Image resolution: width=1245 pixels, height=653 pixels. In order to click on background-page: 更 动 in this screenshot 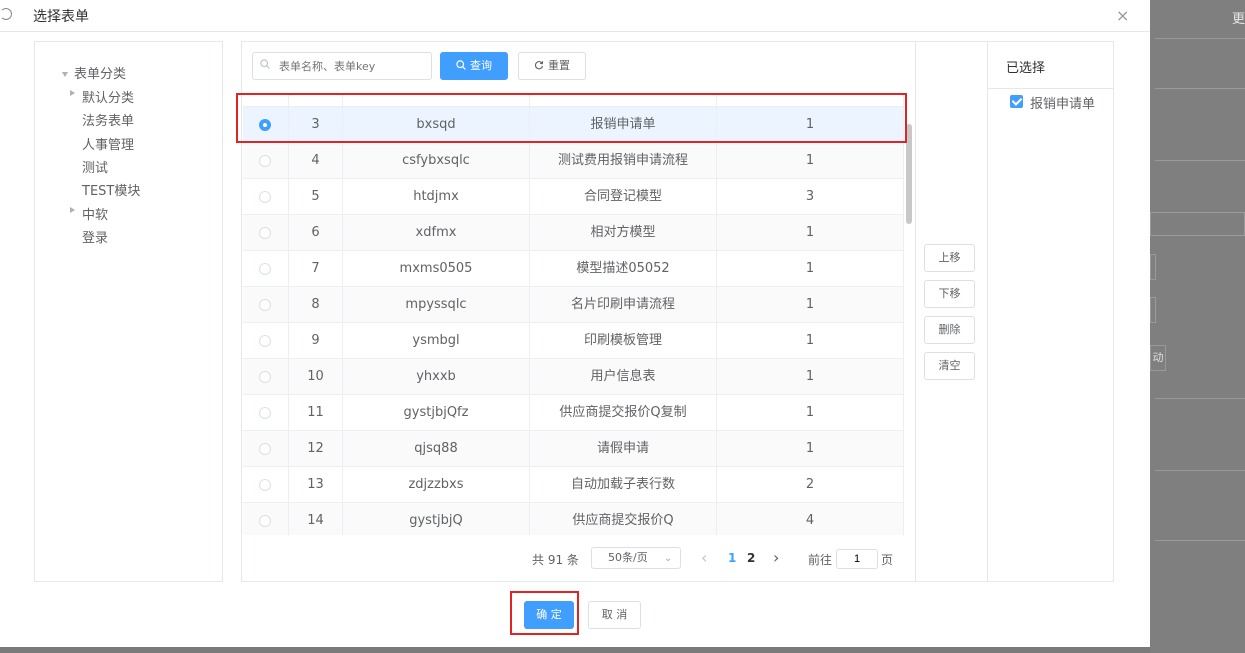, I will do `click(1197, 326)`.